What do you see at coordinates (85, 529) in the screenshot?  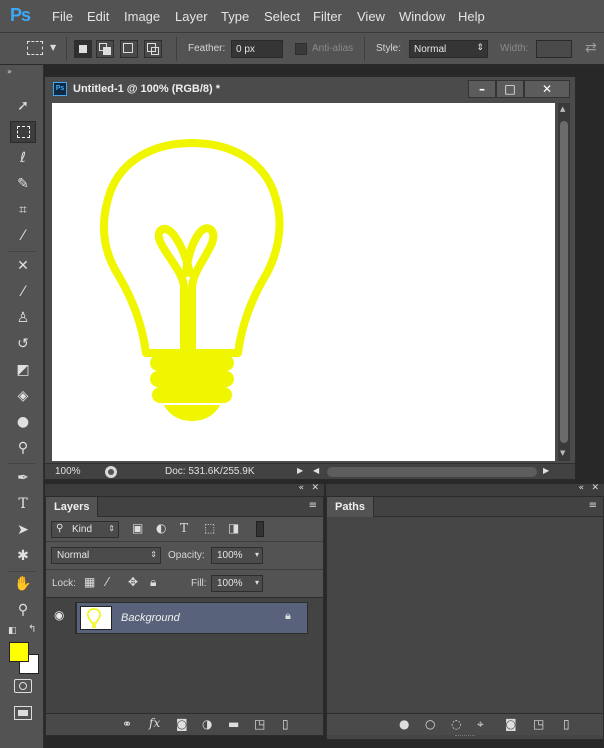 I see `layer-filter-kind: ⚲ Kind ⇕` at bounding box center [85, 529].